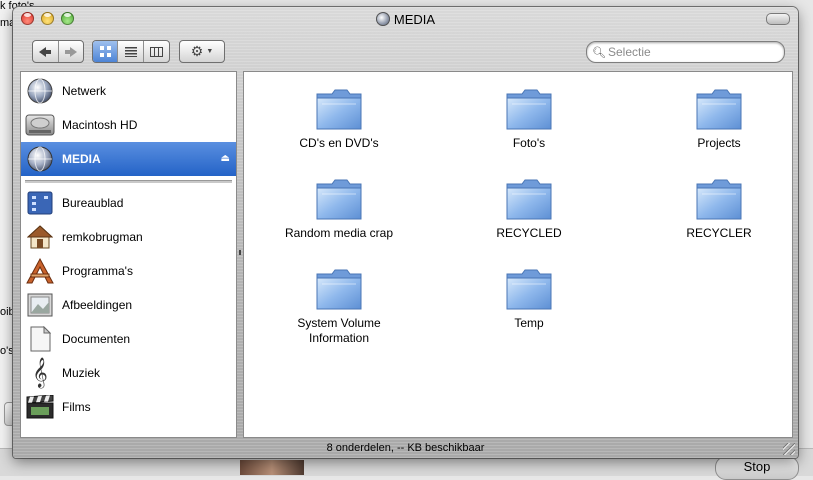 The width and height of the screenshot is (813, 480). I want to click on sidebar-divider, so click(128, 181).